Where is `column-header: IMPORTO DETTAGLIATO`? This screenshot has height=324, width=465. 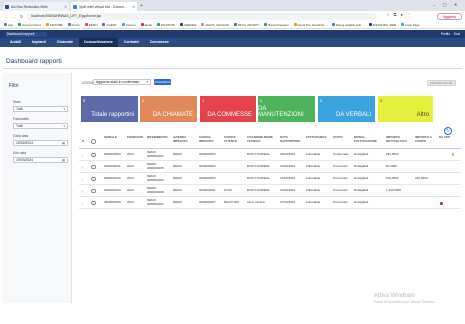 column-header: IMPORTO DETTAGLIATO is located at coordinates (400, 139).